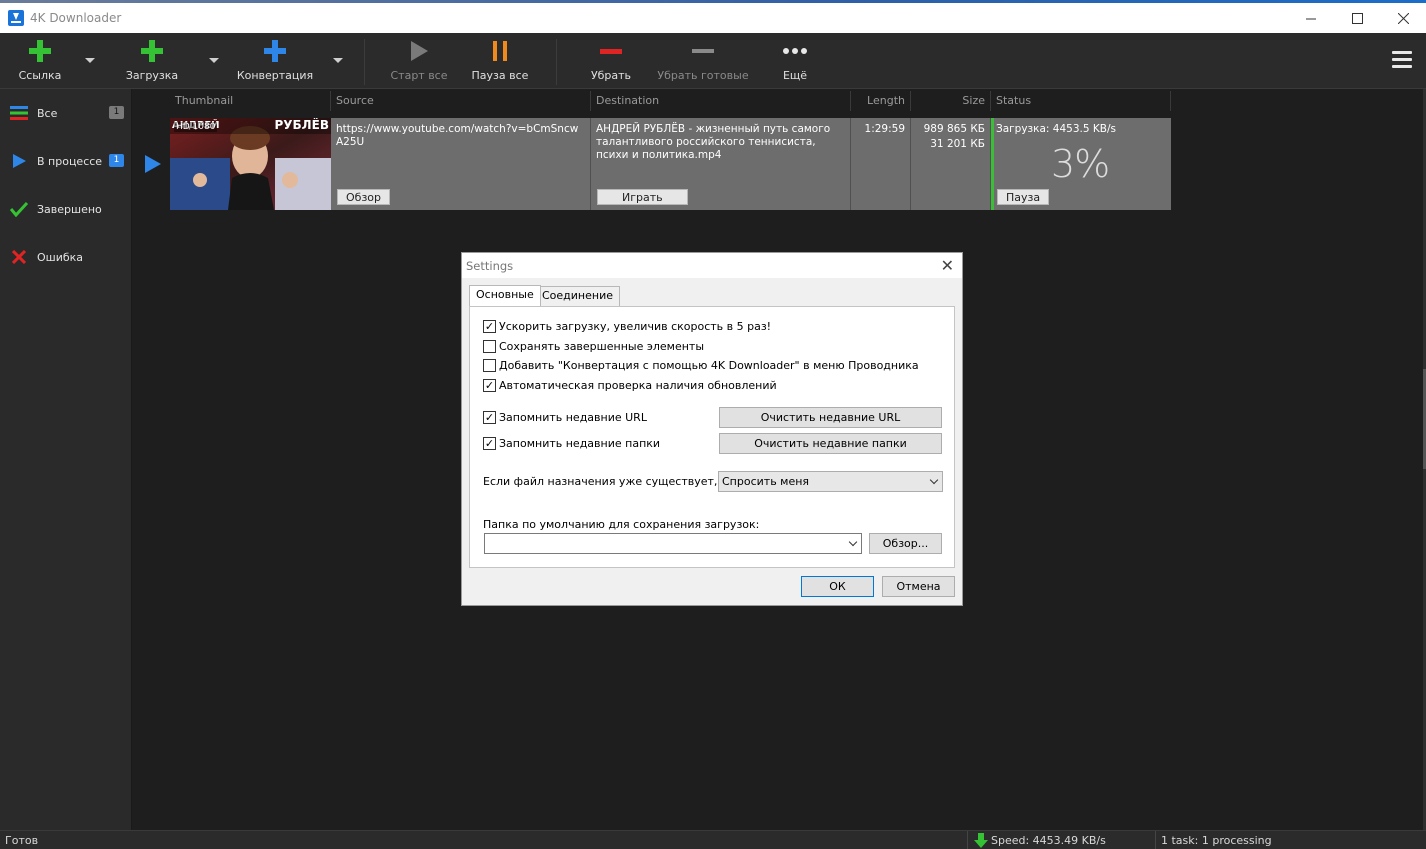 Image resolution: width=1426 pixels, height=849 pixels. What do you see at coordinates (795, 51) in the screenshot?
I see `more-dots-icon` at bounding box center [795, 51].